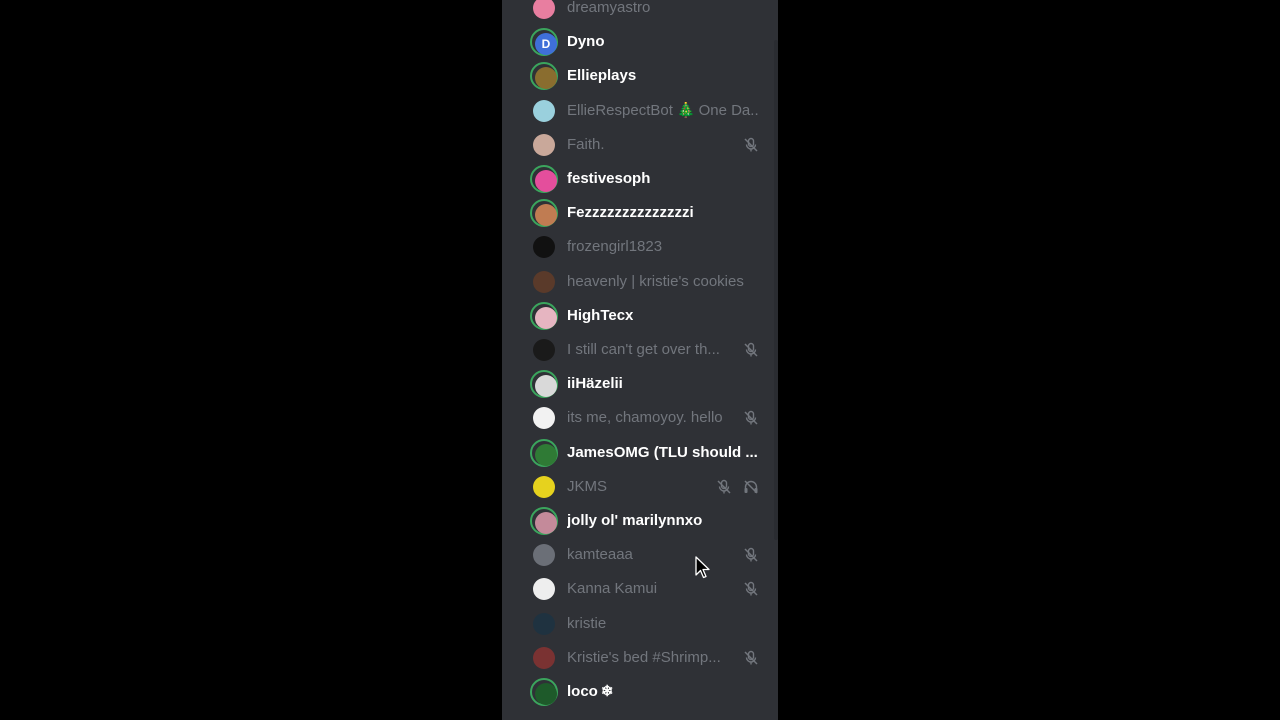  What do you see at coordinates (776, 290) in the screenshot?
I see `scrollbar-thumb` at bounding box center [776, 290].